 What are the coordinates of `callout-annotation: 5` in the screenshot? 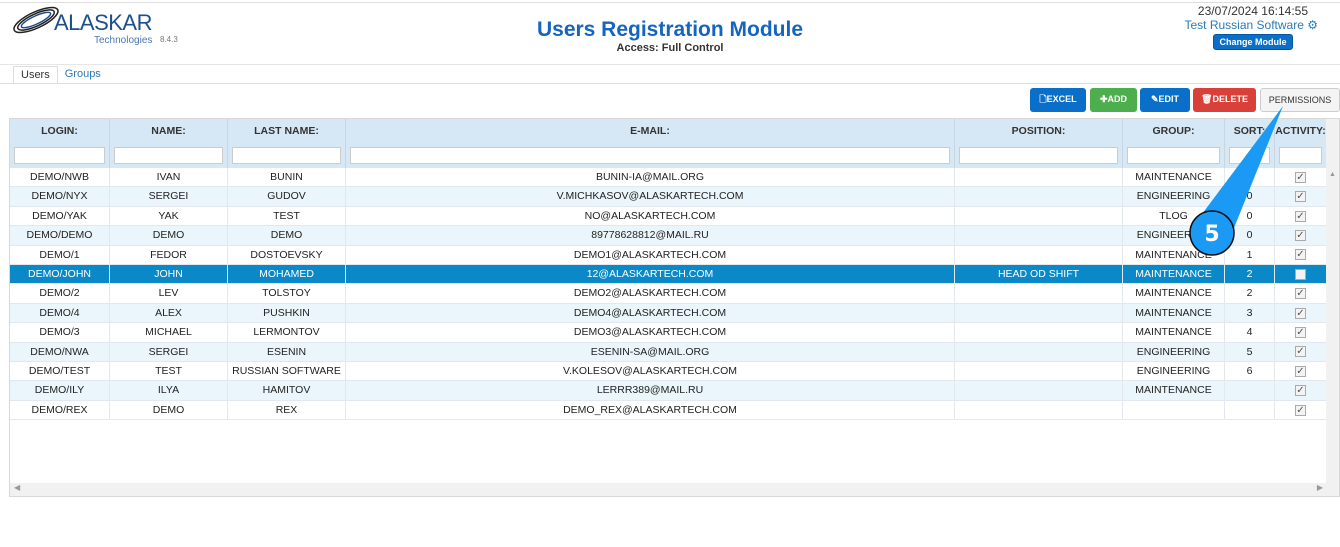 It's located at (1236, 181).